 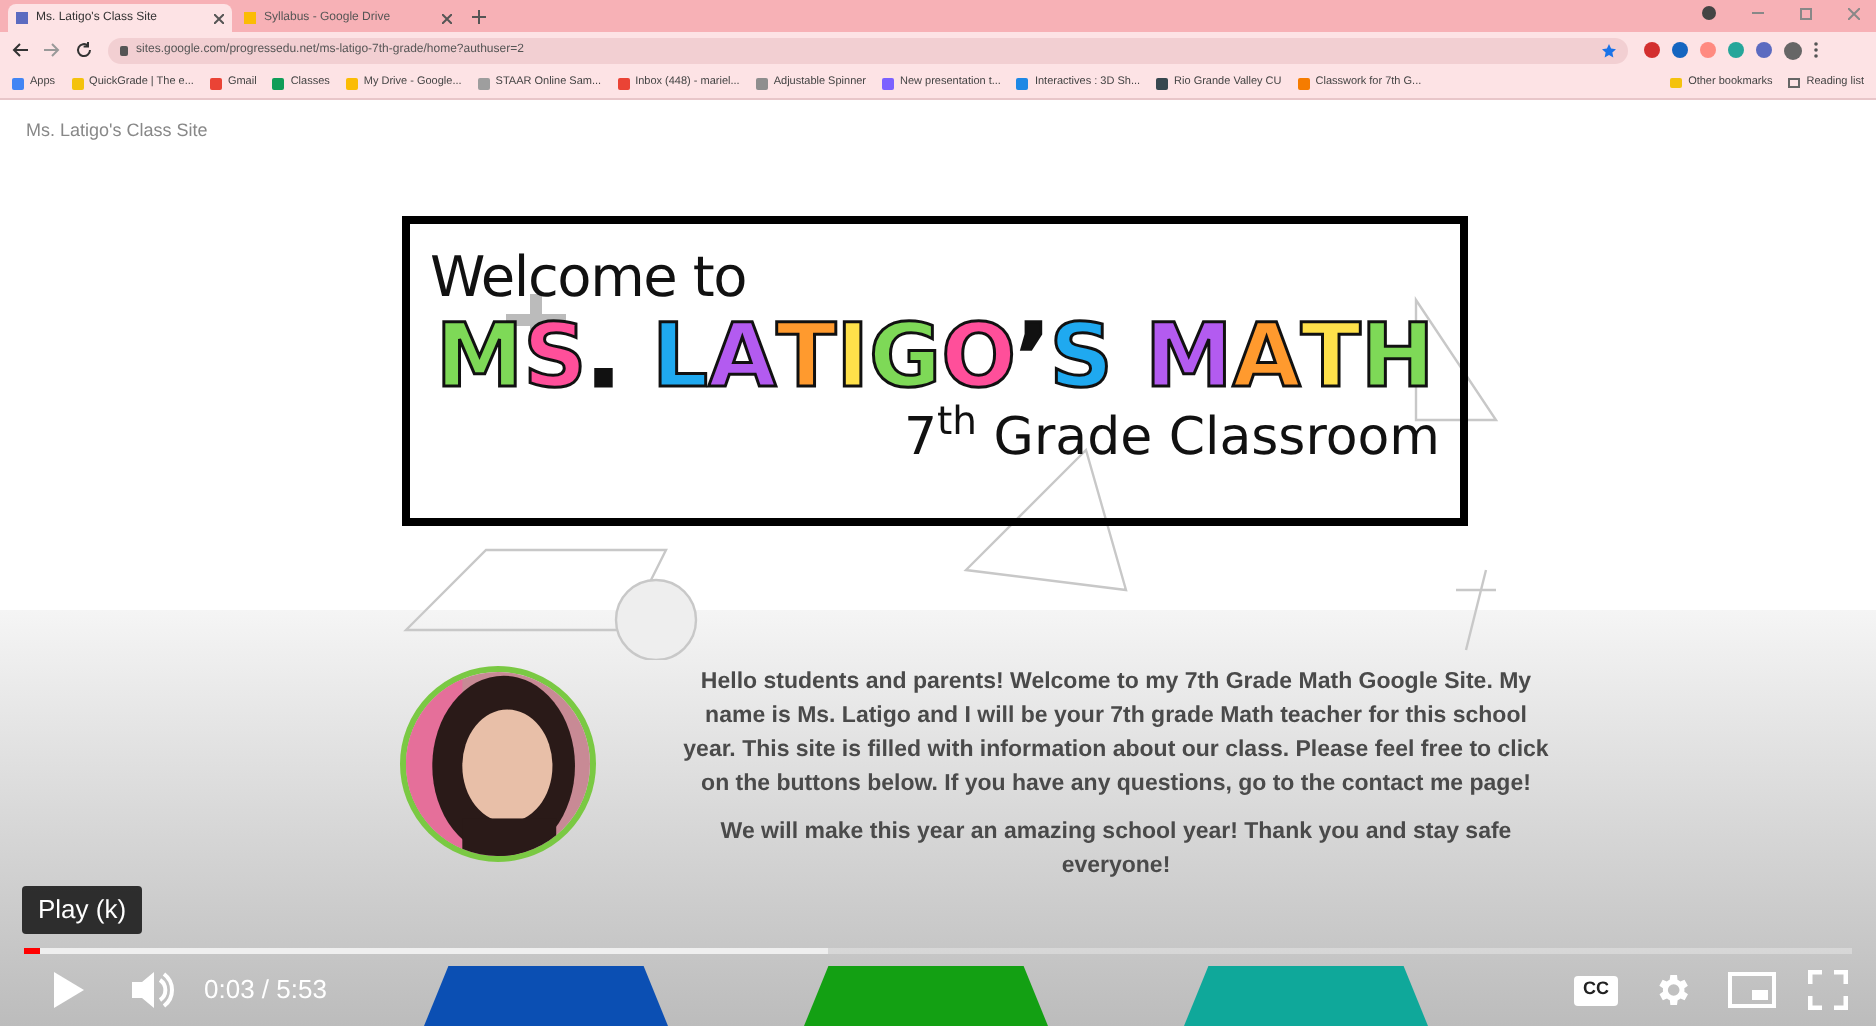 I want to click on banner-welcome: Welcome to, so click(x=589, y=278).